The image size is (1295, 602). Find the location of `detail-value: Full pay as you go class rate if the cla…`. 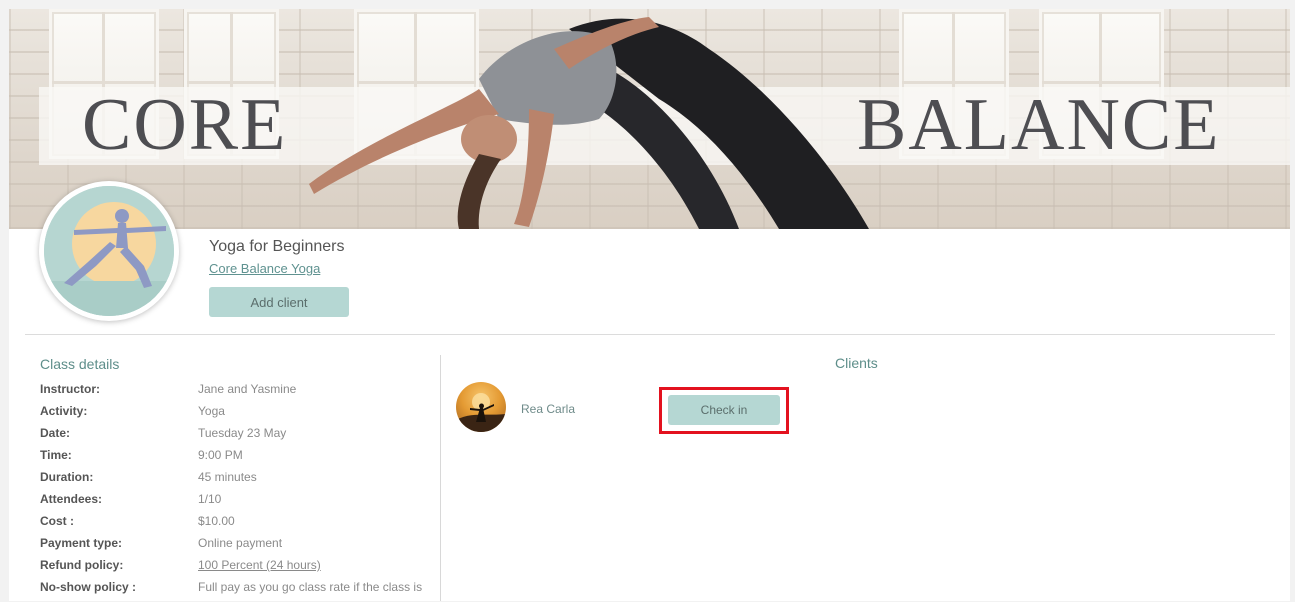

detail-value: Full pay as you go class rate if the cla… is located at coordinates (310, 587).